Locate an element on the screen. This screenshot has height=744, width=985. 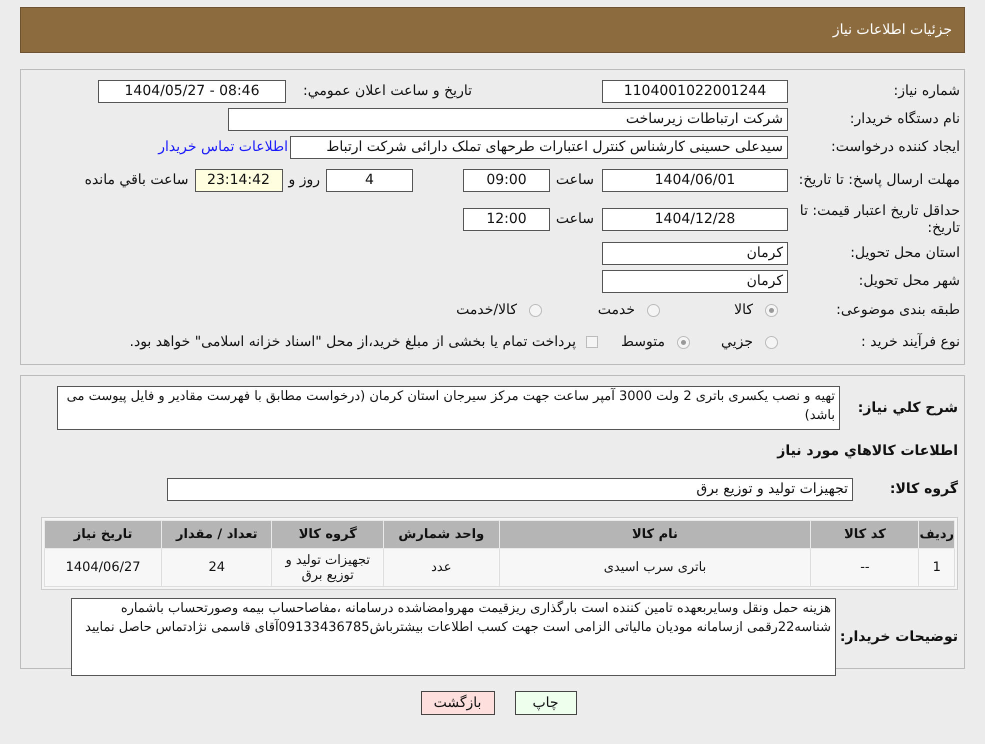
description-textarea: تهیه و نصب یکسری باتری 2 ولت 3000 آمپر ساعت جهت مرکز سیرجان استان کرمان (درخواست مطابق با فهرست مقادیر و فایل پیوست می باشد) is located at coordinates (448, 408).